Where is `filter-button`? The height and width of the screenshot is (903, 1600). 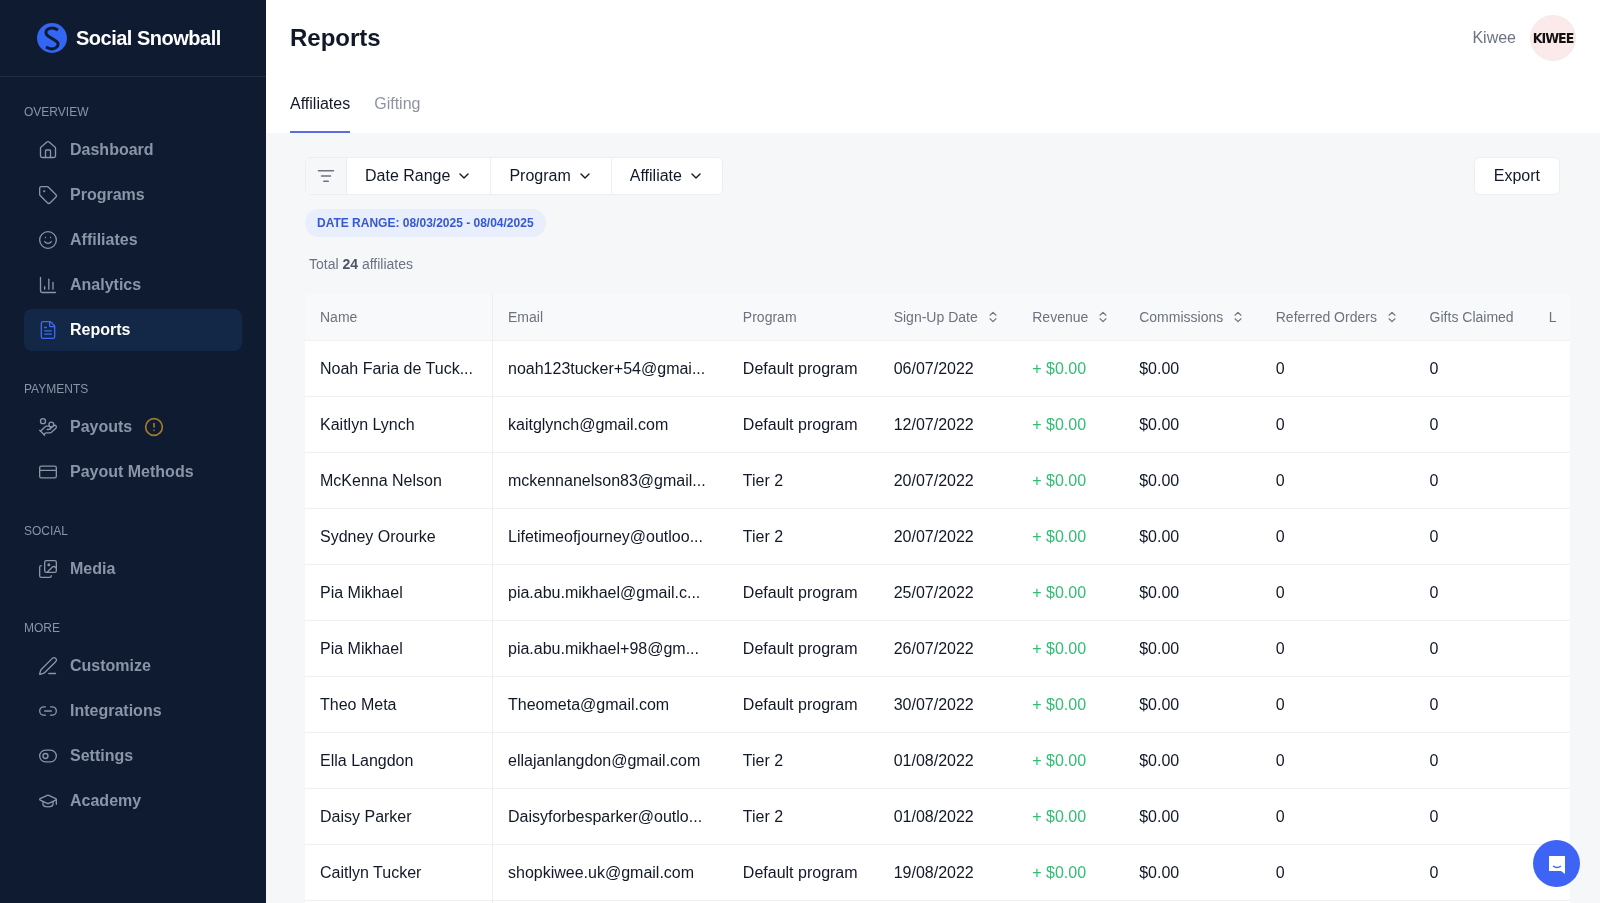
filter-button is located at coordinates (326, 176).